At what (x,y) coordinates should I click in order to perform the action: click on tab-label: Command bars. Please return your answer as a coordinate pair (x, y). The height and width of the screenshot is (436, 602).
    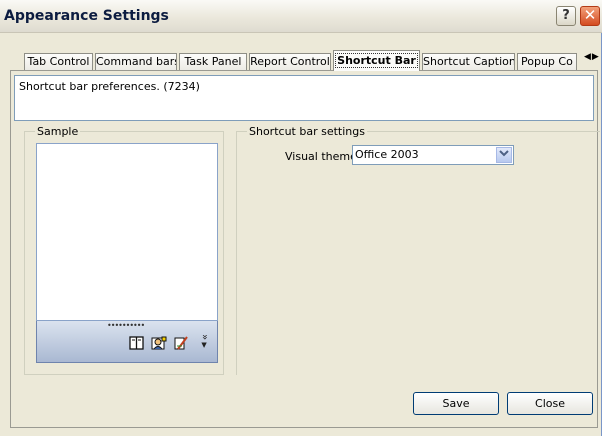
    Looking at the image, I should click on (136, 61).